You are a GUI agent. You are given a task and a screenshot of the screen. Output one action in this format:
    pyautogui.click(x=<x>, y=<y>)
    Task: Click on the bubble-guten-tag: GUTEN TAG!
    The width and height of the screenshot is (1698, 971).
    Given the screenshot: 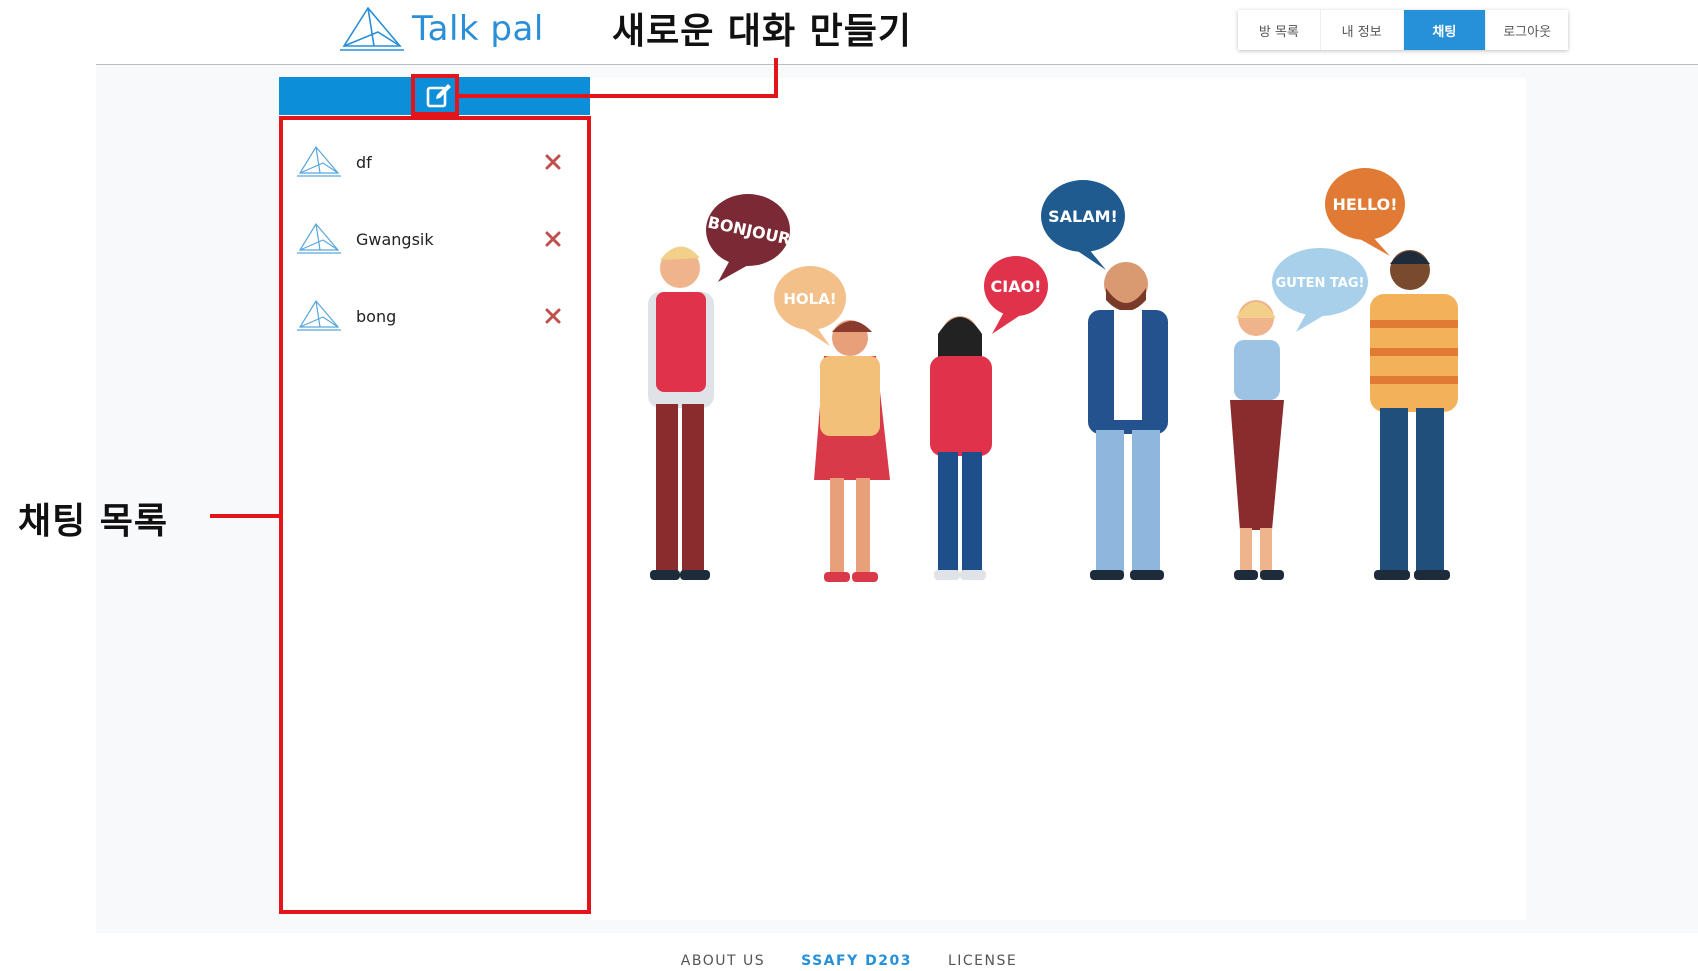 What is the action you would take?
    pyautogui.click(x=1320, y=283)
    